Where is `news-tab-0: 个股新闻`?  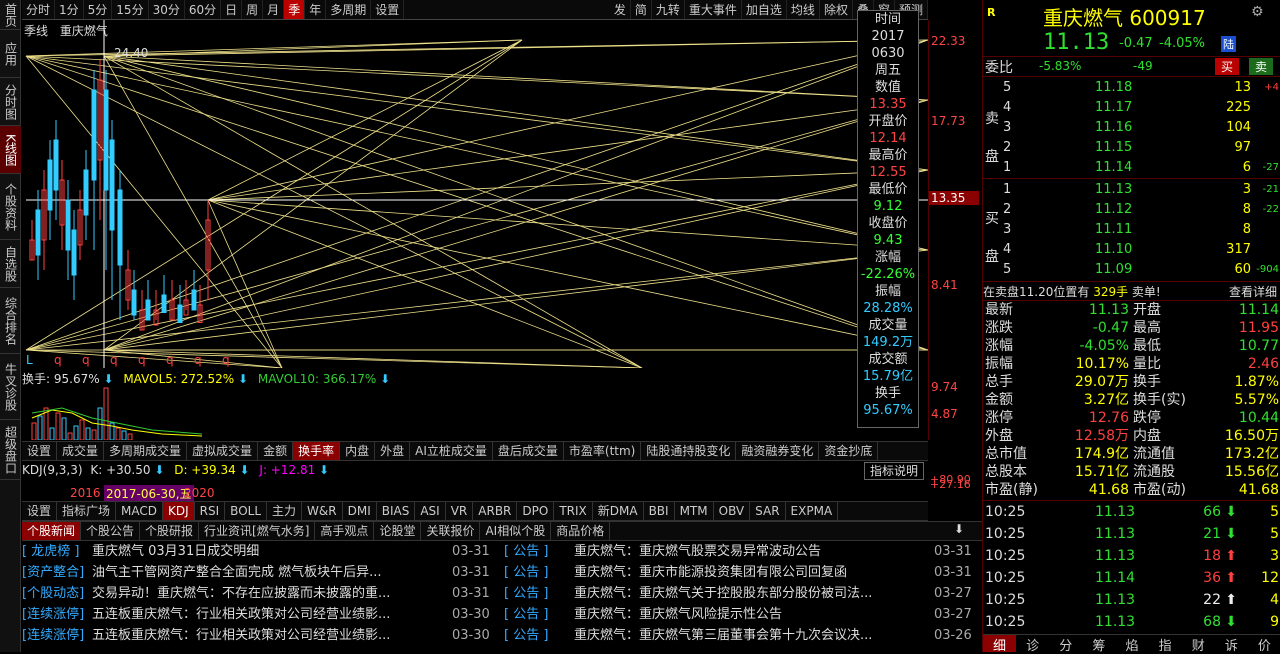 news-tab-0: 个股新闻 is located at coordinates (52, 531).